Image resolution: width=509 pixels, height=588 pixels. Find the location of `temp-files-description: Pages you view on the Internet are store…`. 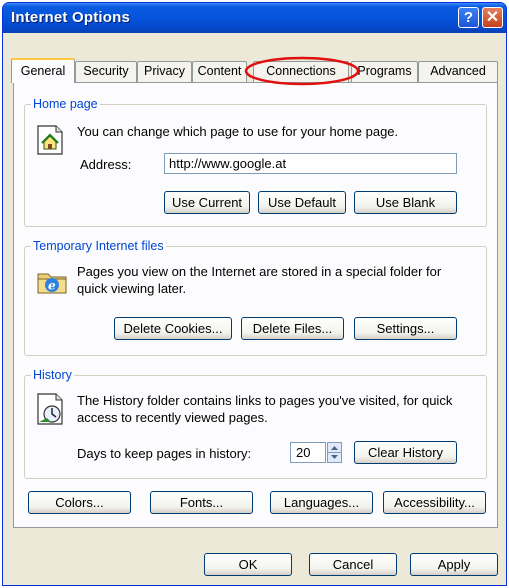

temp-files-description: Pages you view on the Internet are store… is located at coordinates (259, 280).